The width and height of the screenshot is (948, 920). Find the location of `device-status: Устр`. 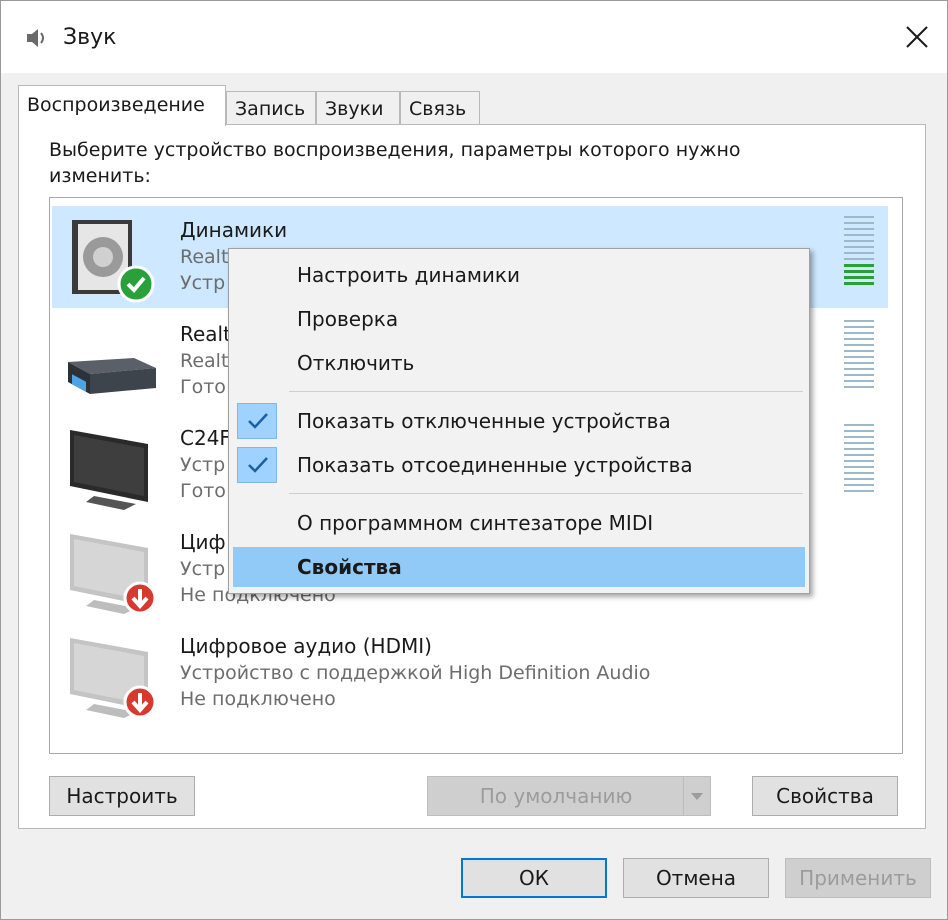

device-status: Устр is located at coordinates (203, 283).